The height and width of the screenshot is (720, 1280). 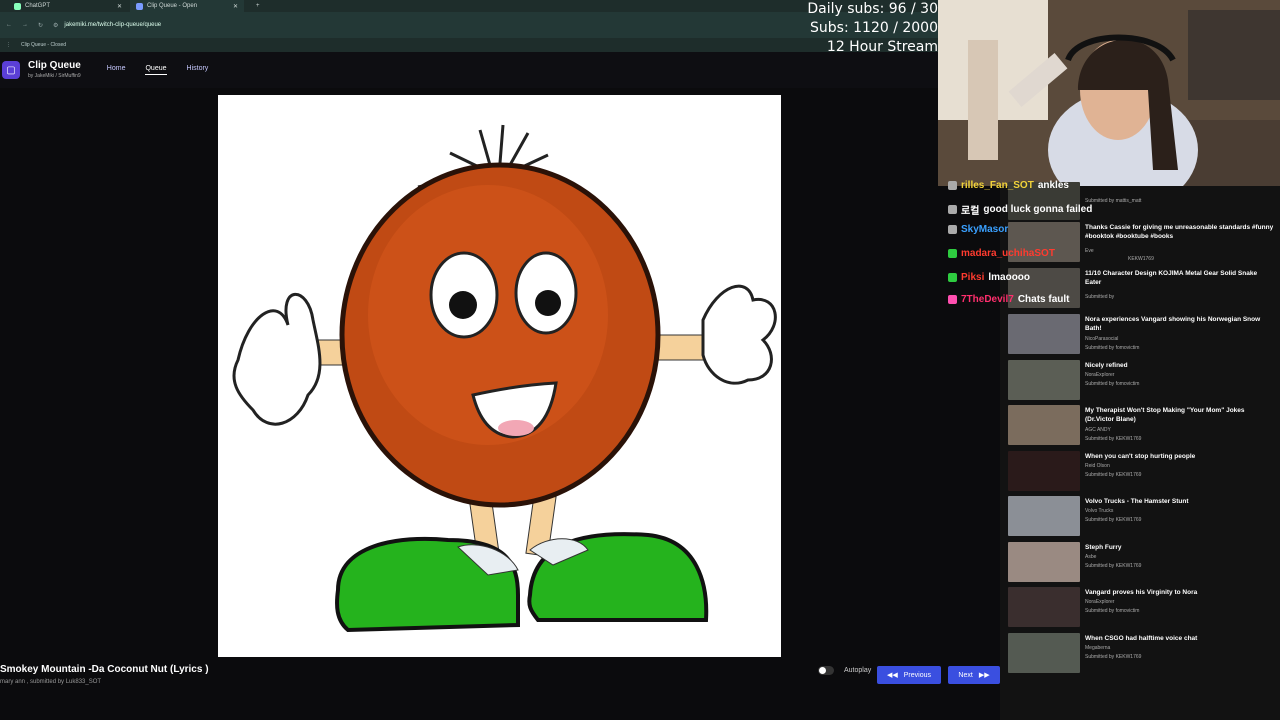 I want to click on app-title: Clip Queue, so click(x=54, y=65).